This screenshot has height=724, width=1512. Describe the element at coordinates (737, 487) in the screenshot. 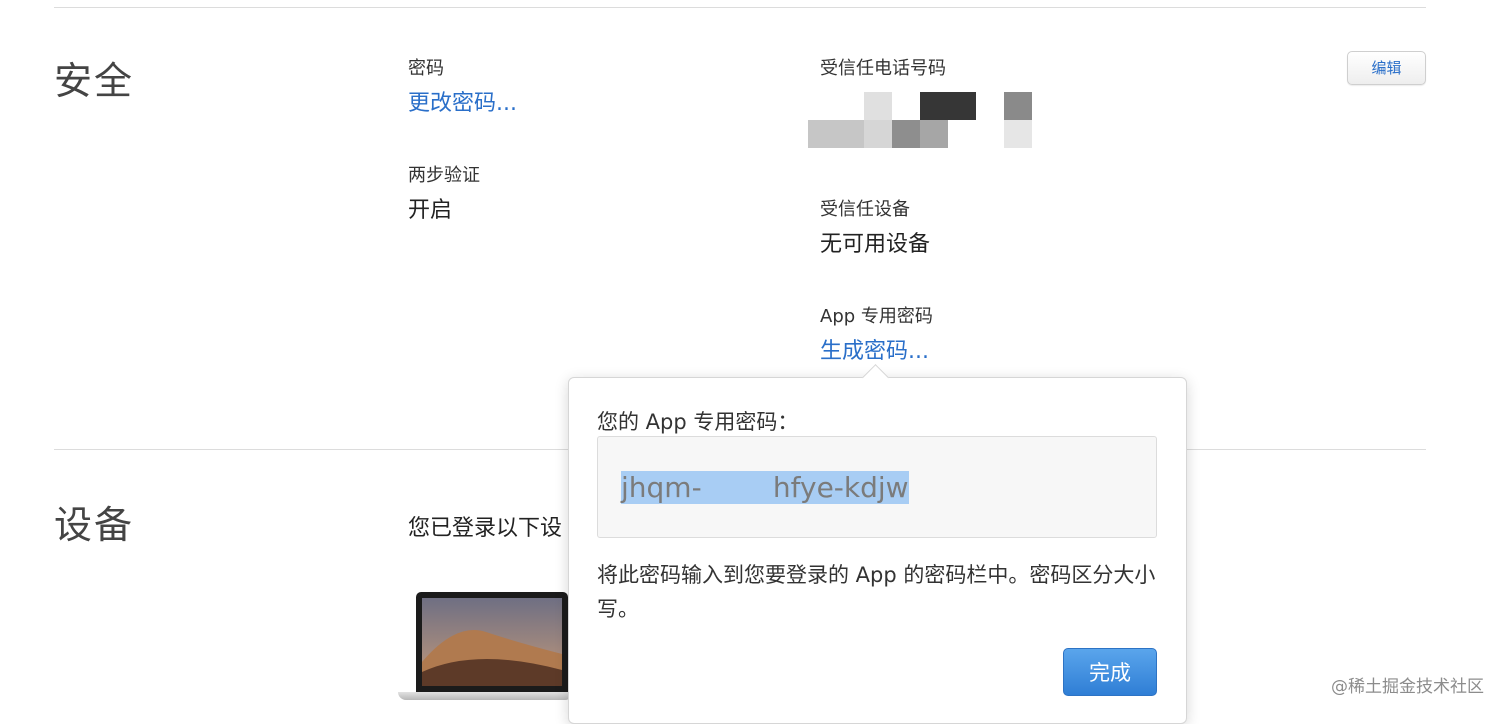

I see `password-masked-gap` at that location.